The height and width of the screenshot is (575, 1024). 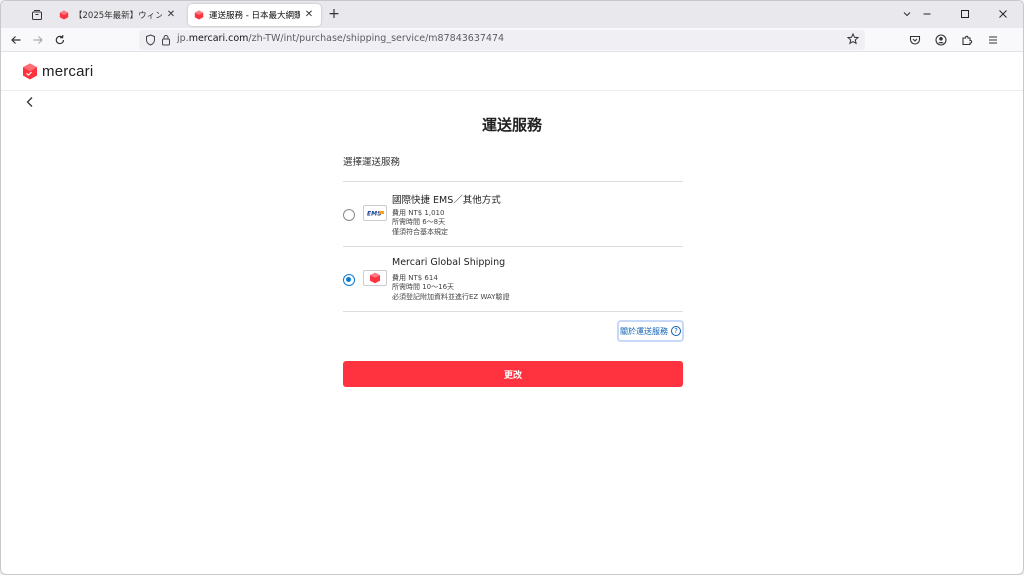 I want to click on tab-strip: 【2025年最新】ウィンゲガン ✕ 運送服務 - 日本最大網購市集 ✕ +, so click(x=512, y=14).